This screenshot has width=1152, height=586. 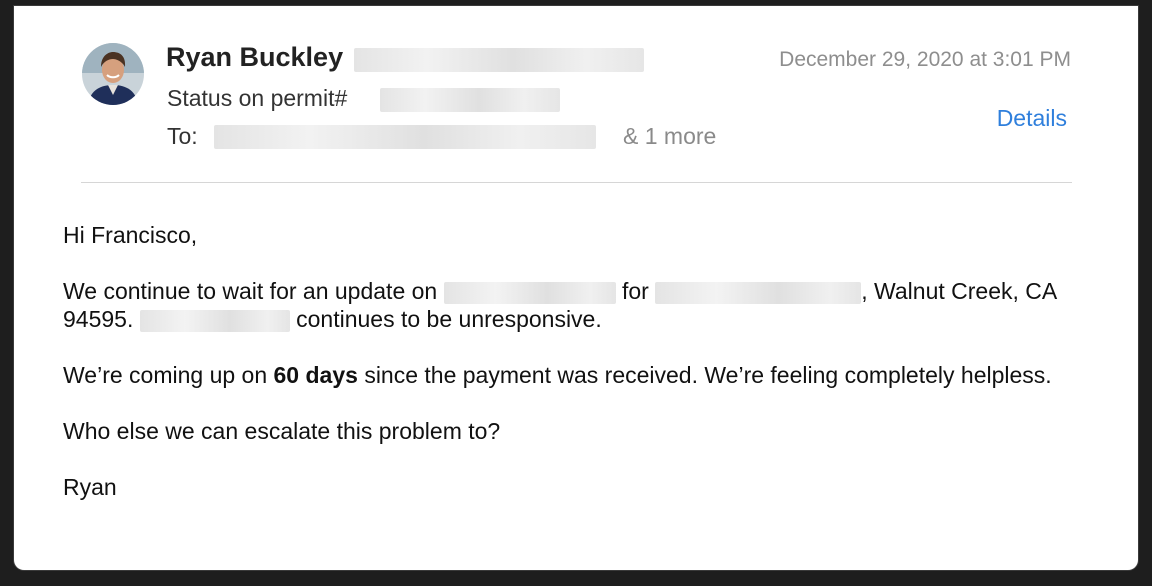 I want to click on recipients-label: To:, so click(x=182, y=136).